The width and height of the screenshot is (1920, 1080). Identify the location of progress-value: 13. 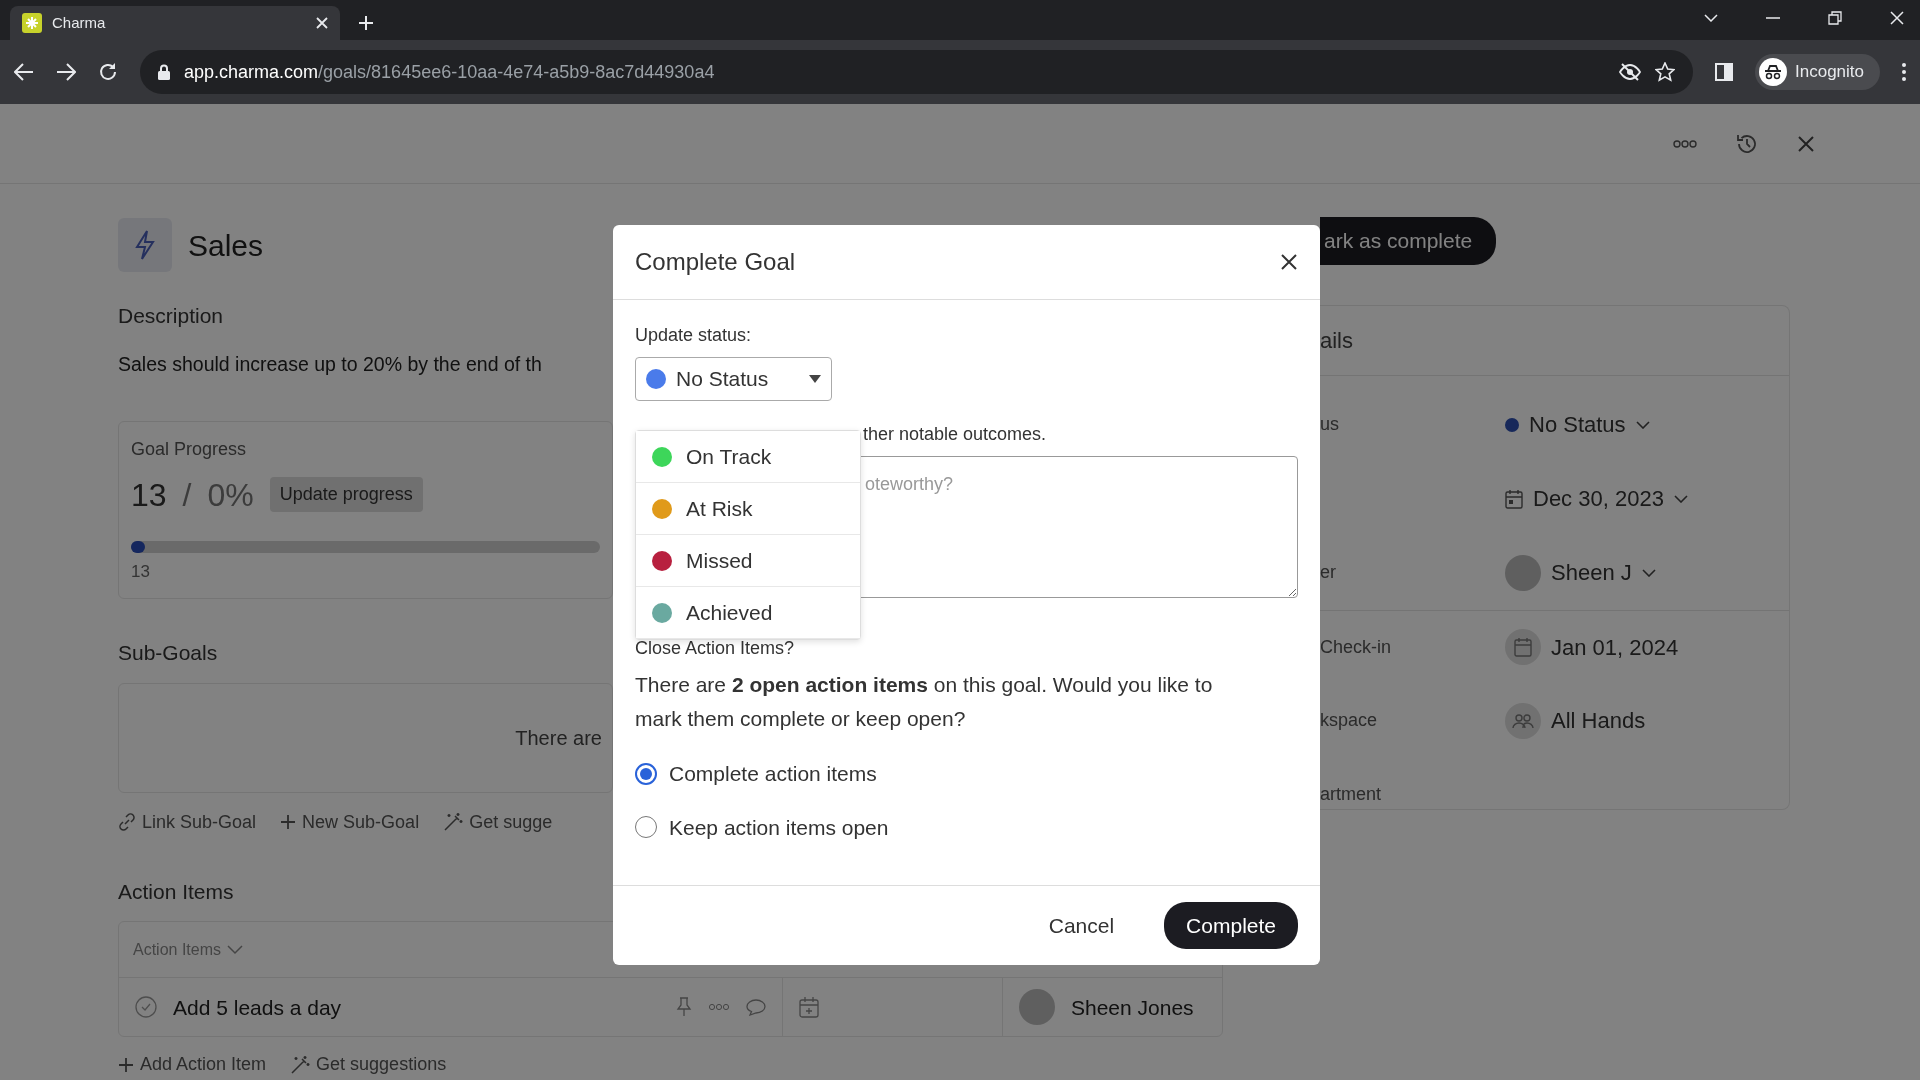
(149, 495).